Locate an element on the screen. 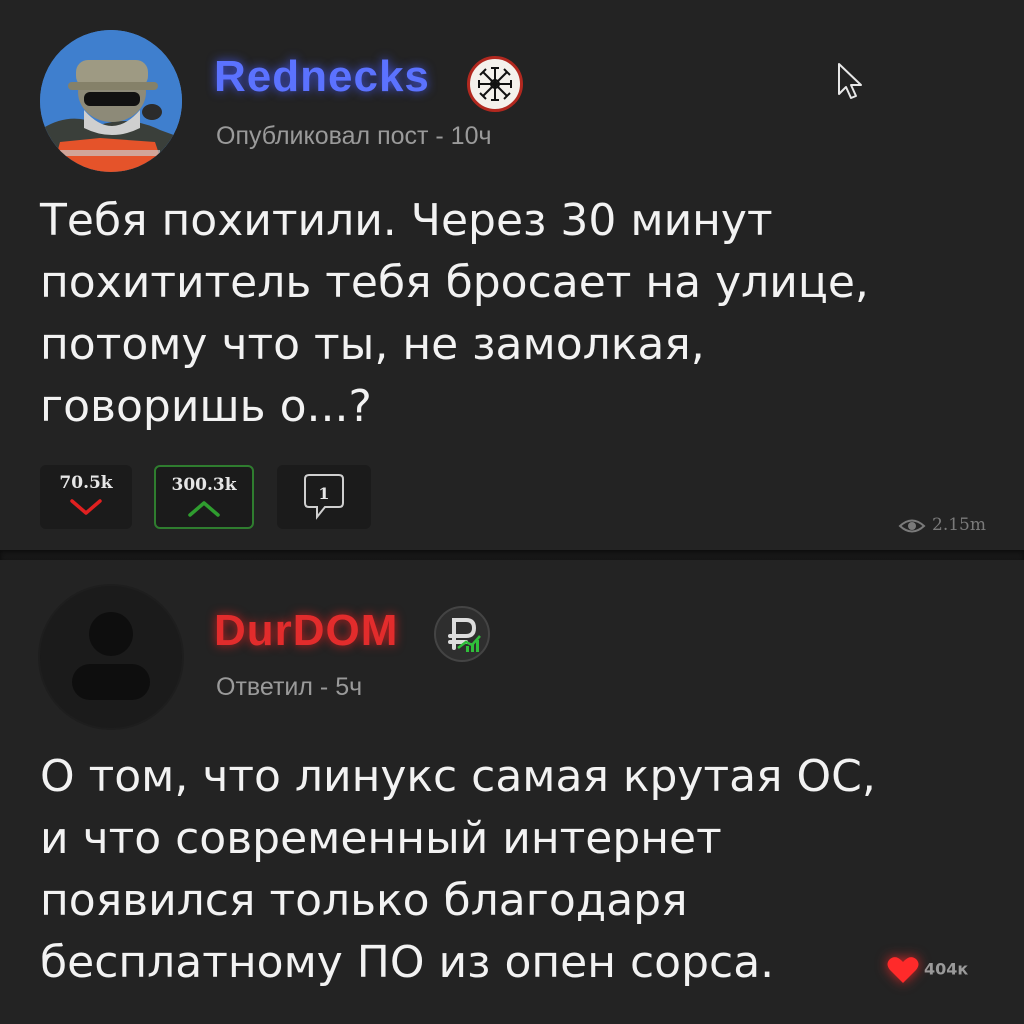  aegishjalmur-rune-badge-icon is located at coordinates (495, 84).